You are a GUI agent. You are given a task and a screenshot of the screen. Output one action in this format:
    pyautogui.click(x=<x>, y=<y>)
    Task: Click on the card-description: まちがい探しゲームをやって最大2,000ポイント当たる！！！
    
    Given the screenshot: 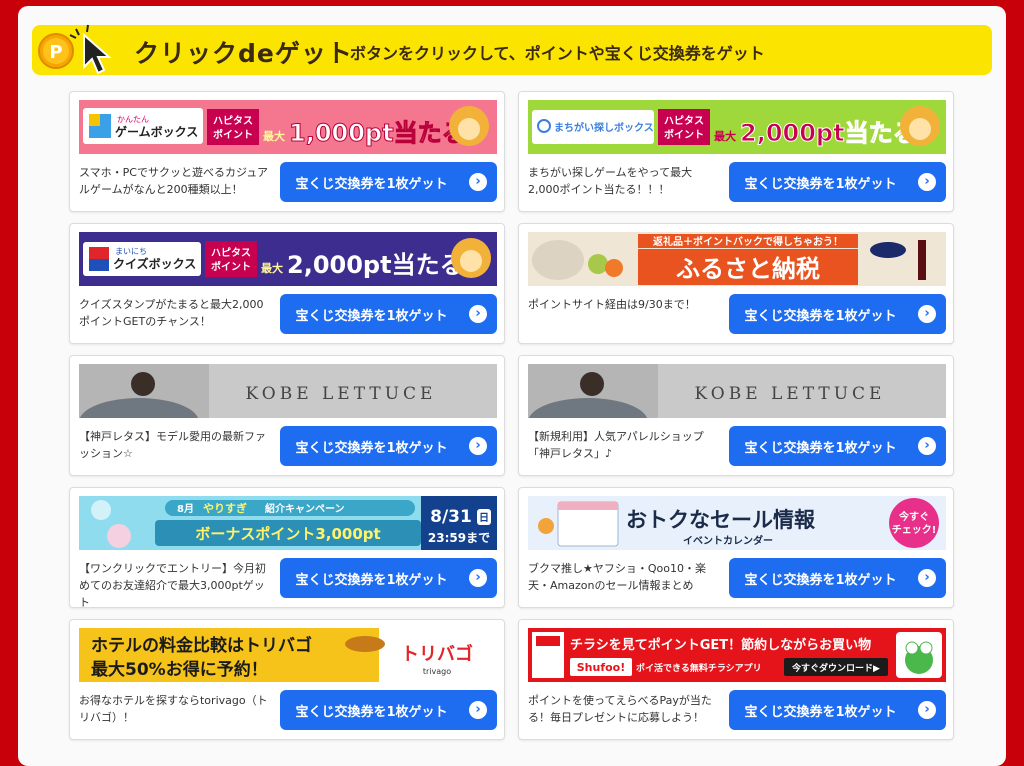 What is the action you would take?
    pyautogui.click(x=610, y=181)
    